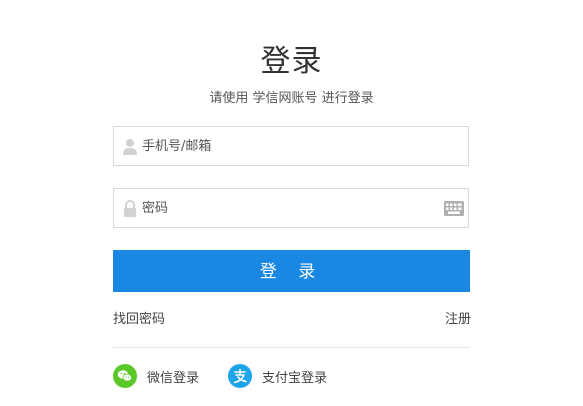 This screenshot has height=406, width=583. What do you see at coordinates (291, 271) in the screenshot?
I see `login-button: 登 录` at bounding box center [291, 271].